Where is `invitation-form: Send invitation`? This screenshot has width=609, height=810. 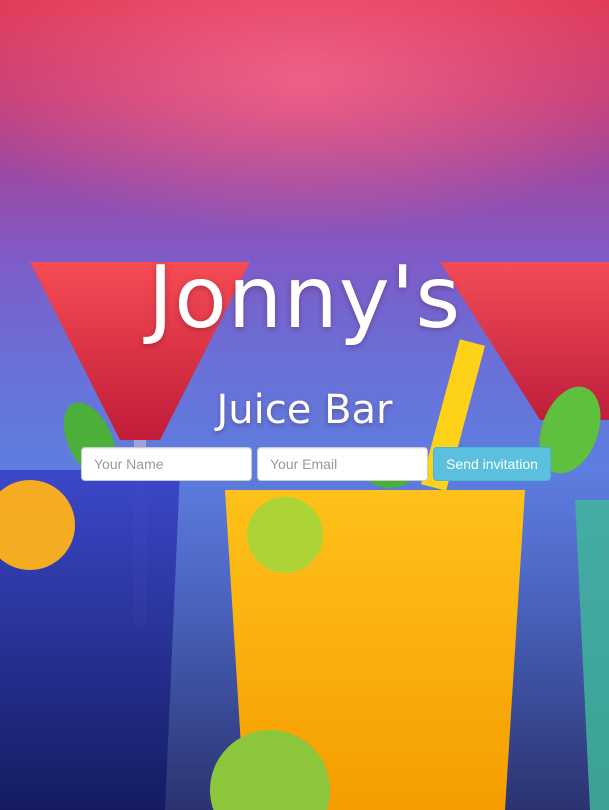
invitation-form: Send invitation is located at coordinates (316, 464).